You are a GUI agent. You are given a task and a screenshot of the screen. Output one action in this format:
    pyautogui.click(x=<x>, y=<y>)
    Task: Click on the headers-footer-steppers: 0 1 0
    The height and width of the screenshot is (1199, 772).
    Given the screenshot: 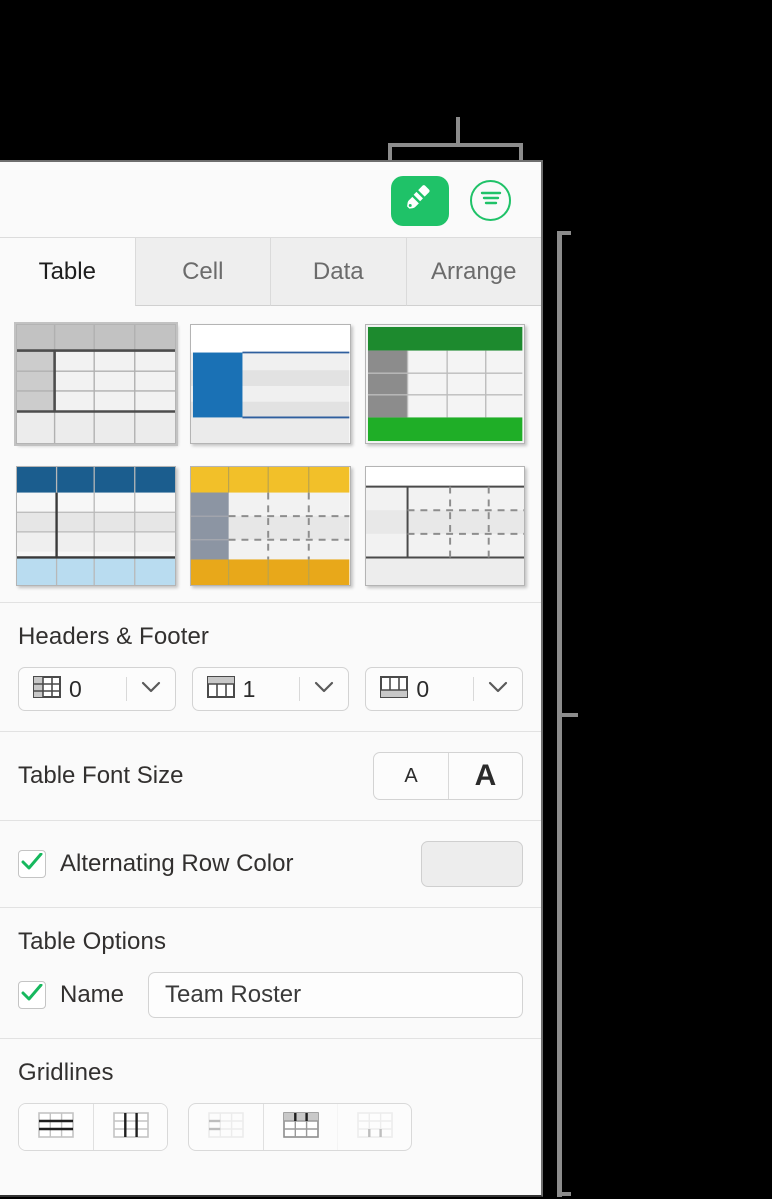 What is the action you would take?
    pyautogui.click(x=271, y=689)
    